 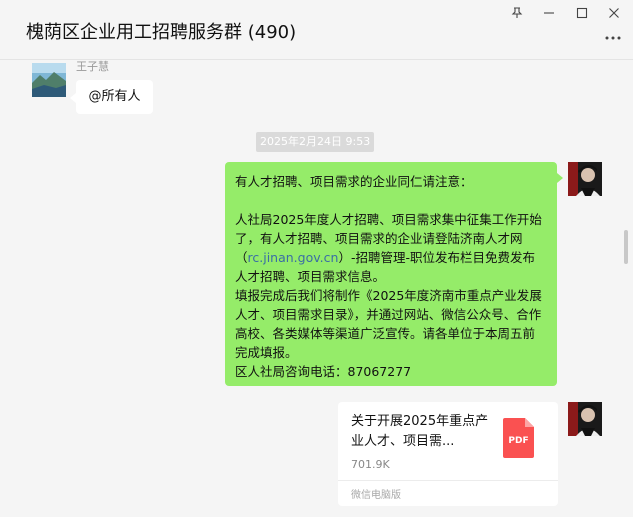 I want to click on pin-icon, so click(x=517, y=12).